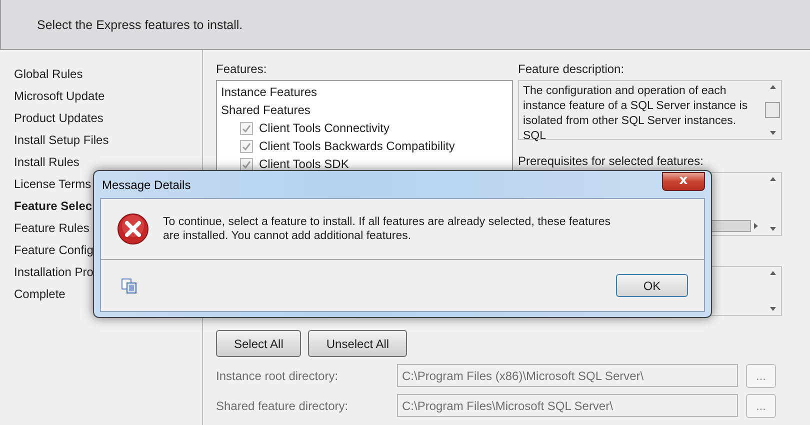 The height and width of the screenshot is (425, 810). Describe the element at coordinates (59, 118) in the screenshot. I see `sidebar-item: Product Updates` at that location.